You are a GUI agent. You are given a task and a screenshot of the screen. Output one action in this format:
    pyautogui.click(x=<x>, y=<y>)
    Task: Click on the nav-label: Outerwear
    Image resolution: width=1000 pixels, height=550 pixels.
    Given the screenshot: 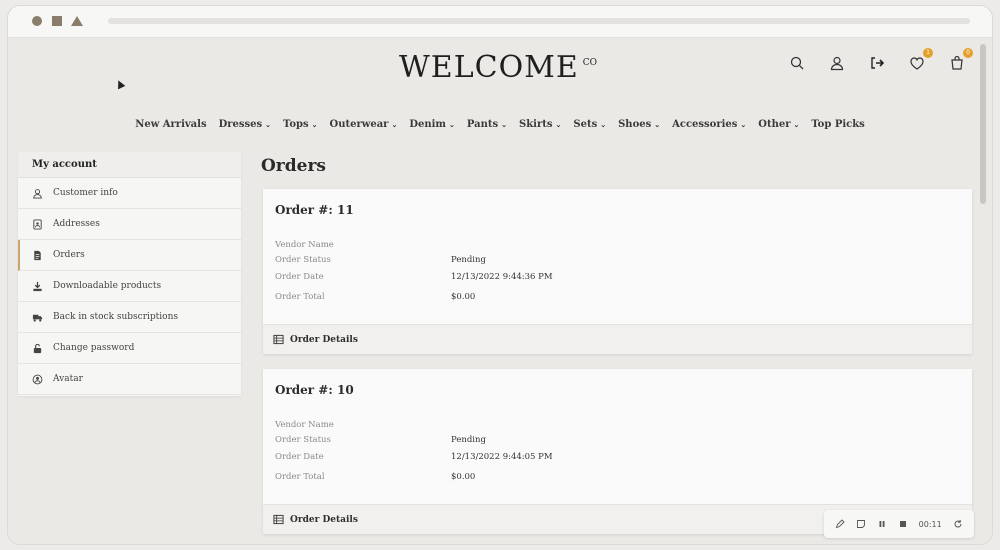 What is the action you would take?
    pyautogui.click(x=359, y=124)
    